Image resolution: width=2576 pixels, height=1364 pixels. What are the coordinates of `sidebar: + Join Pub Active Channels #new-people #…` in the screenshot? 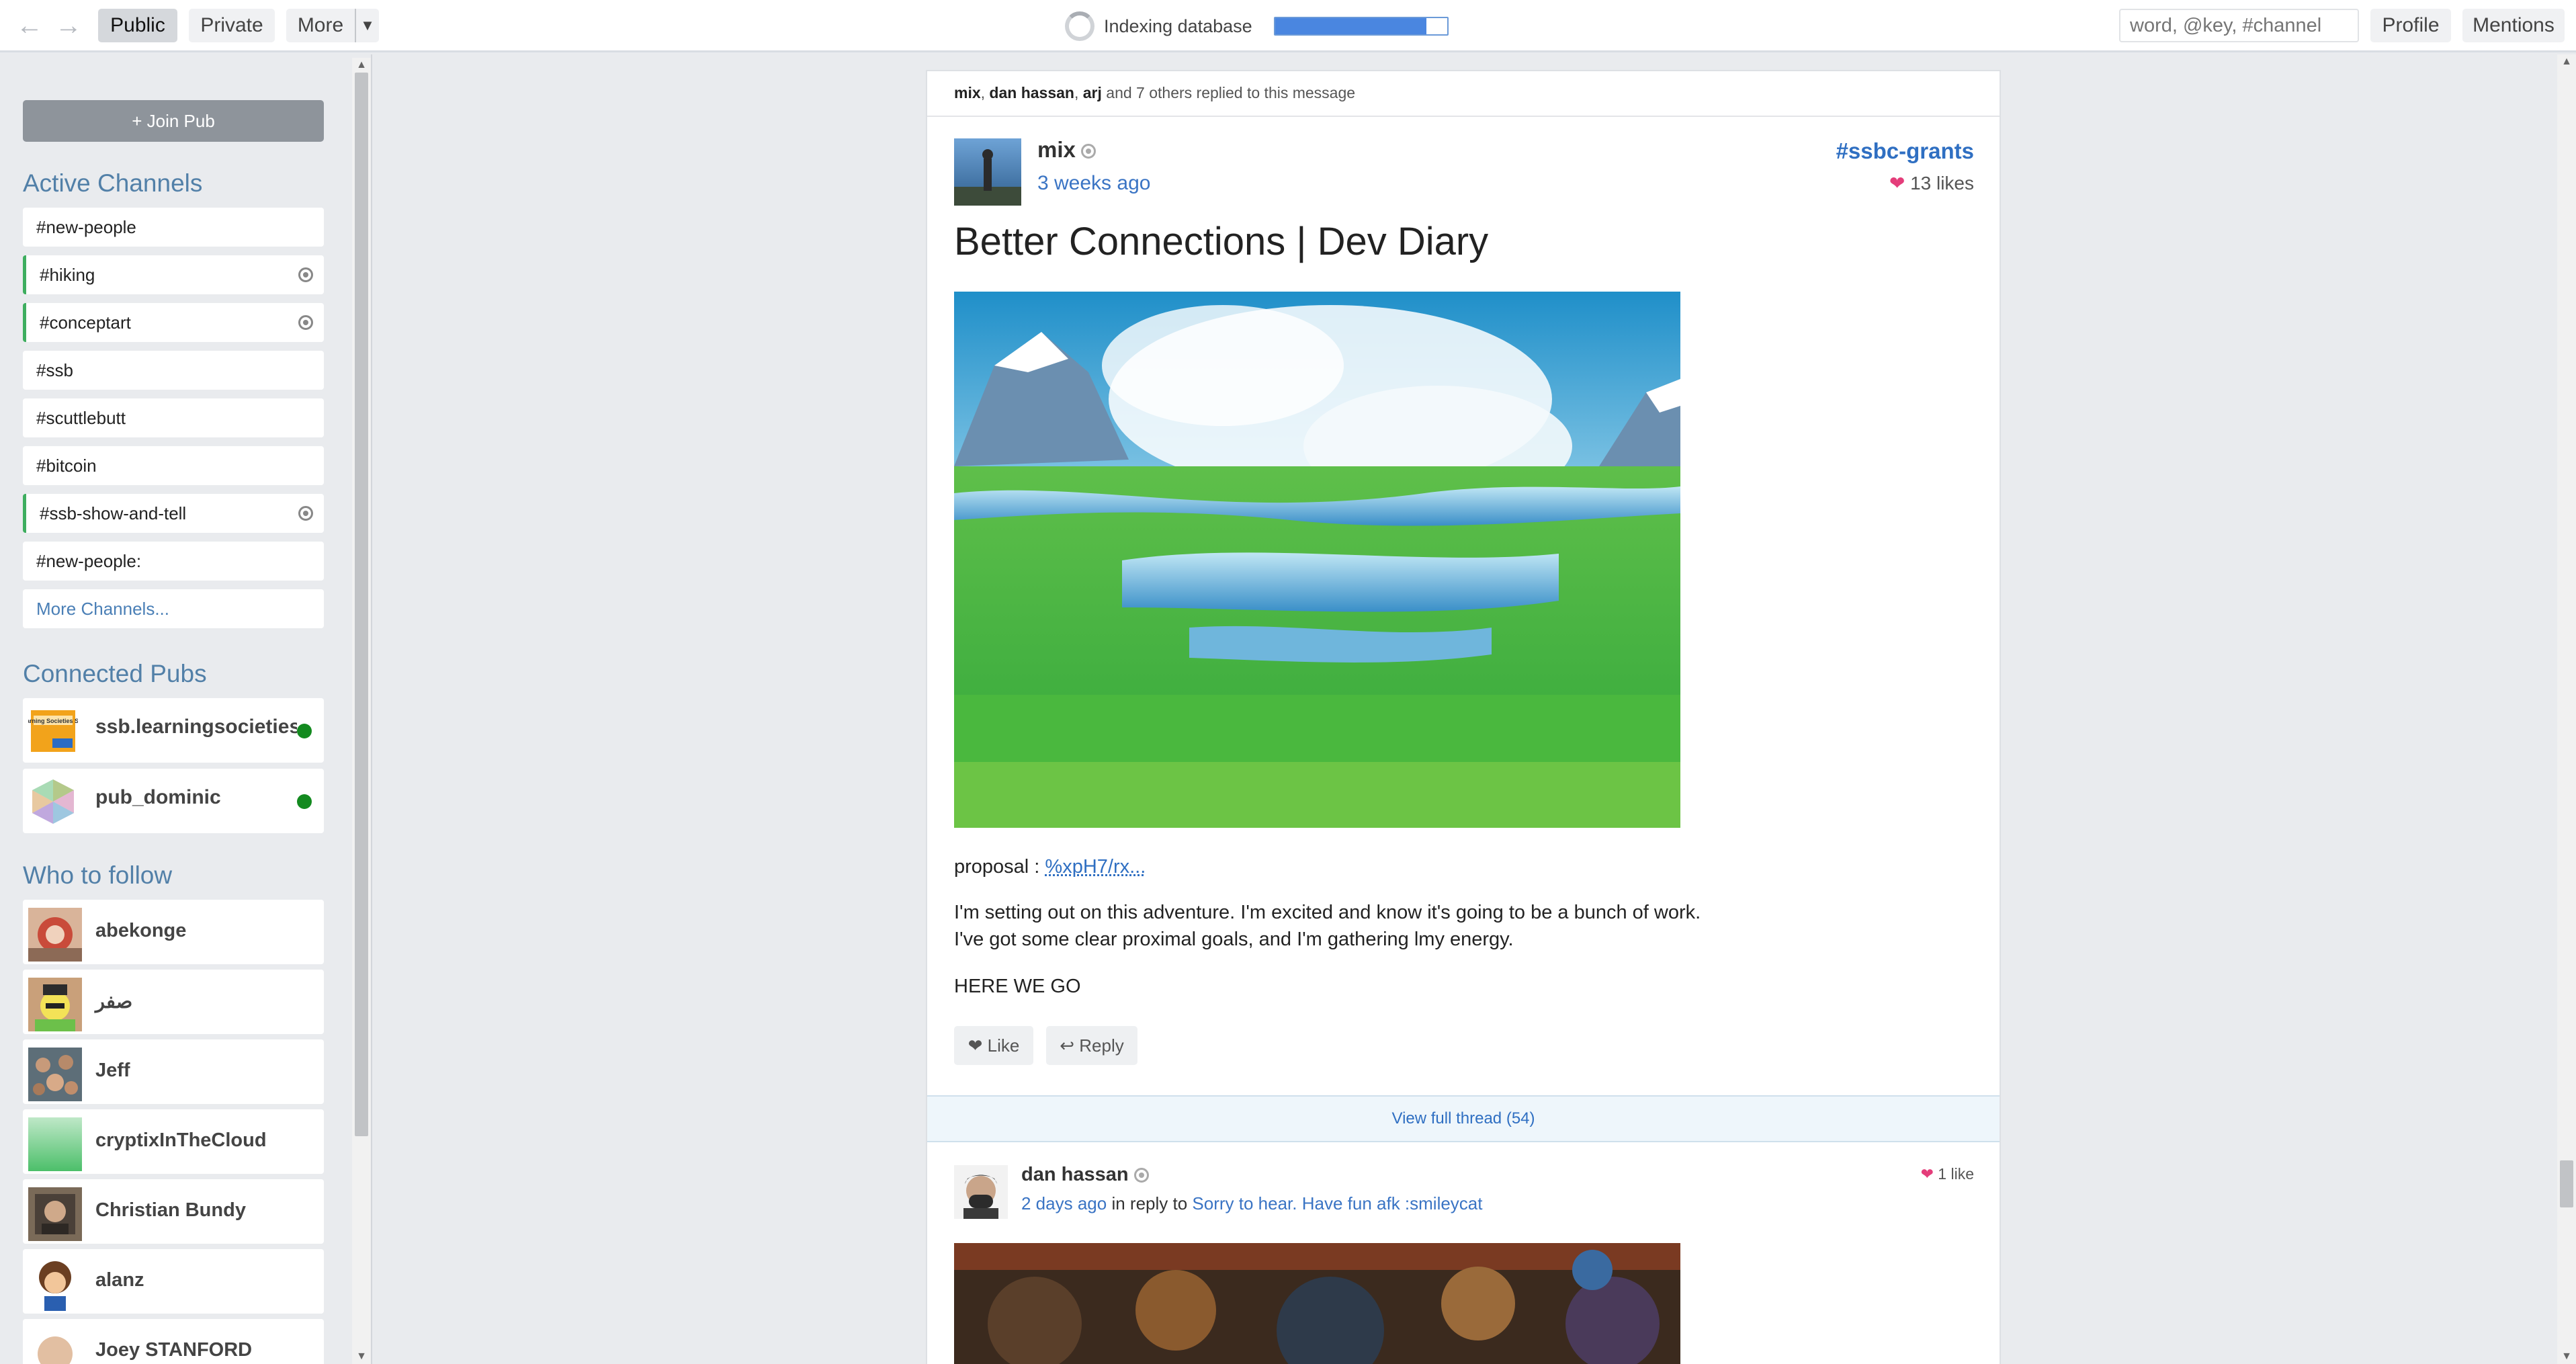 It's located at (186, 709).